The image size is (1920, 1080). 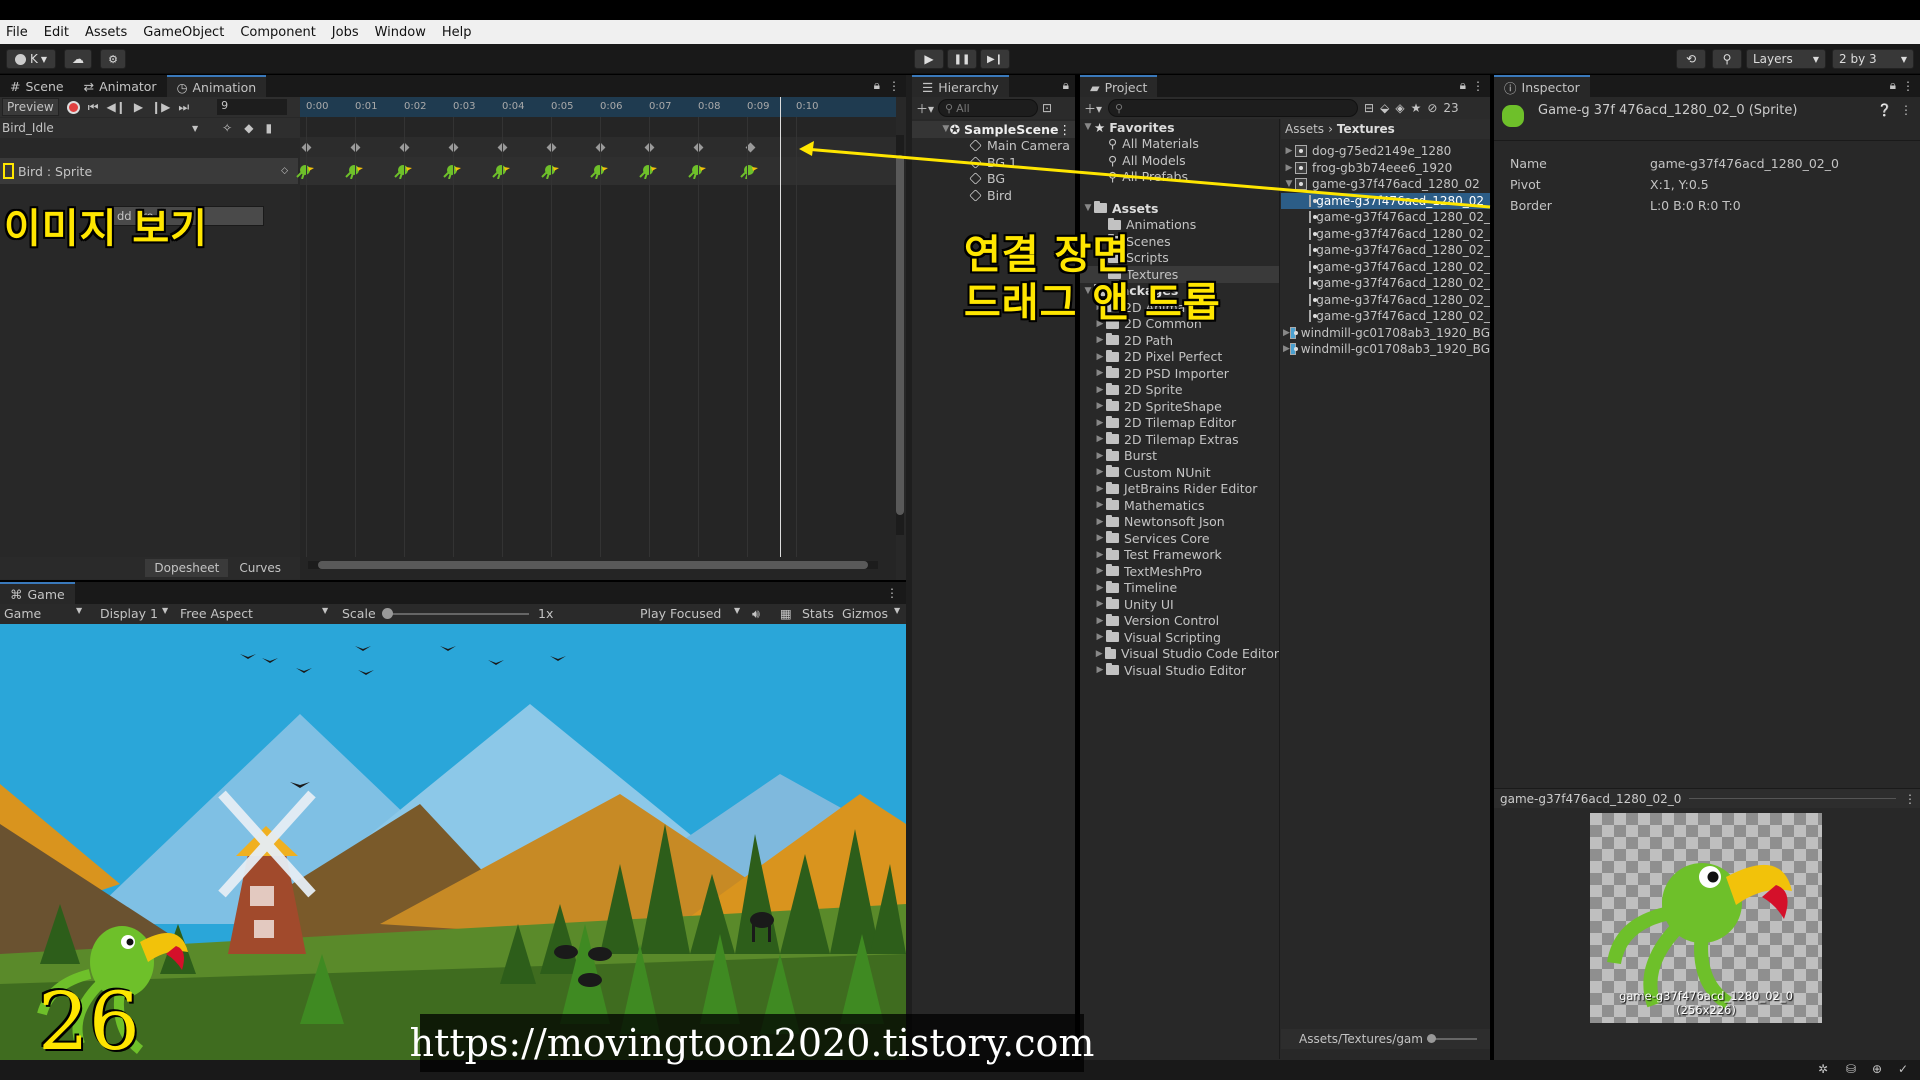 What do you see at coordinates (22, 613) in the screenshot?
I see `game-view-dropdown: Game` at bounding box center [22, 613].